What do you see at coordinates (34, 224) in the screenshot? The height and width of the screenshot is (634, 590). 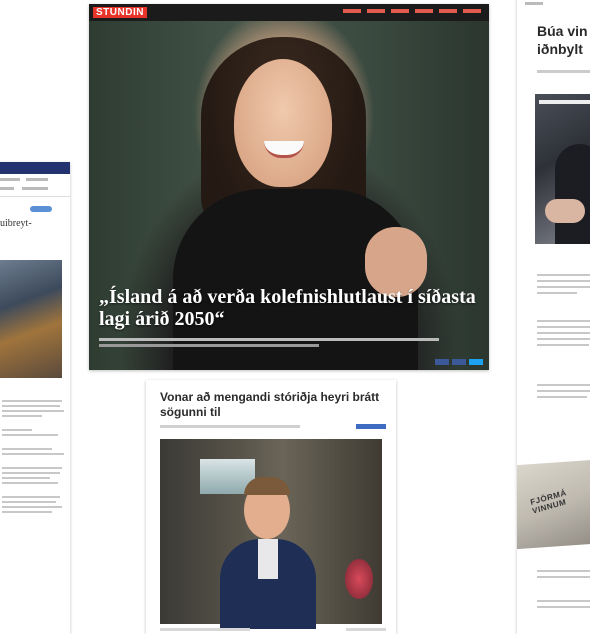 I see `article-headline: uibreyt-` at bounding box center [34, 224].